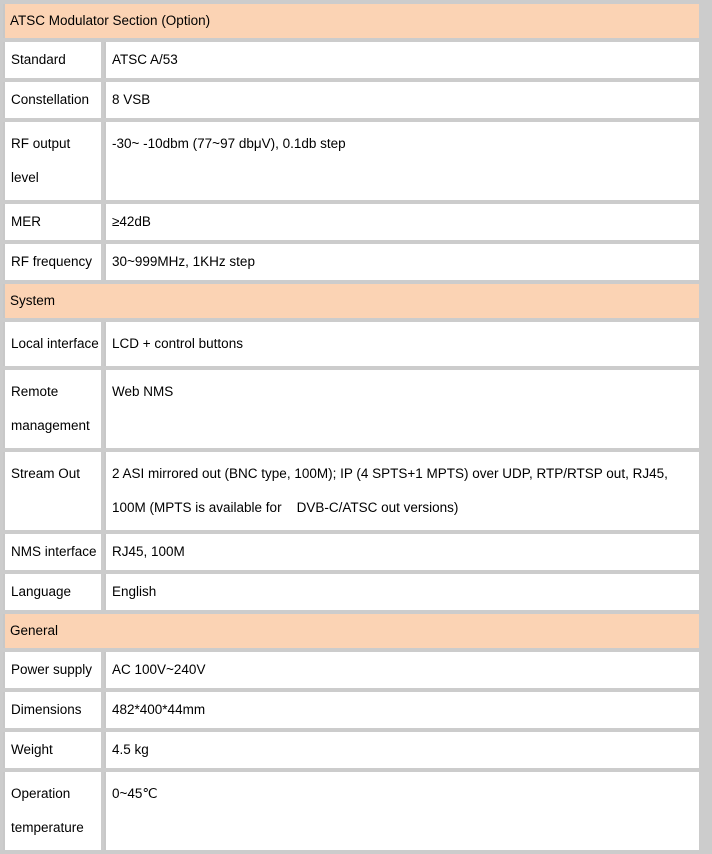  Describe the element at coordinates (52, 710) in the screenshot. I see `spec-row-label: Dimensions` at that location.